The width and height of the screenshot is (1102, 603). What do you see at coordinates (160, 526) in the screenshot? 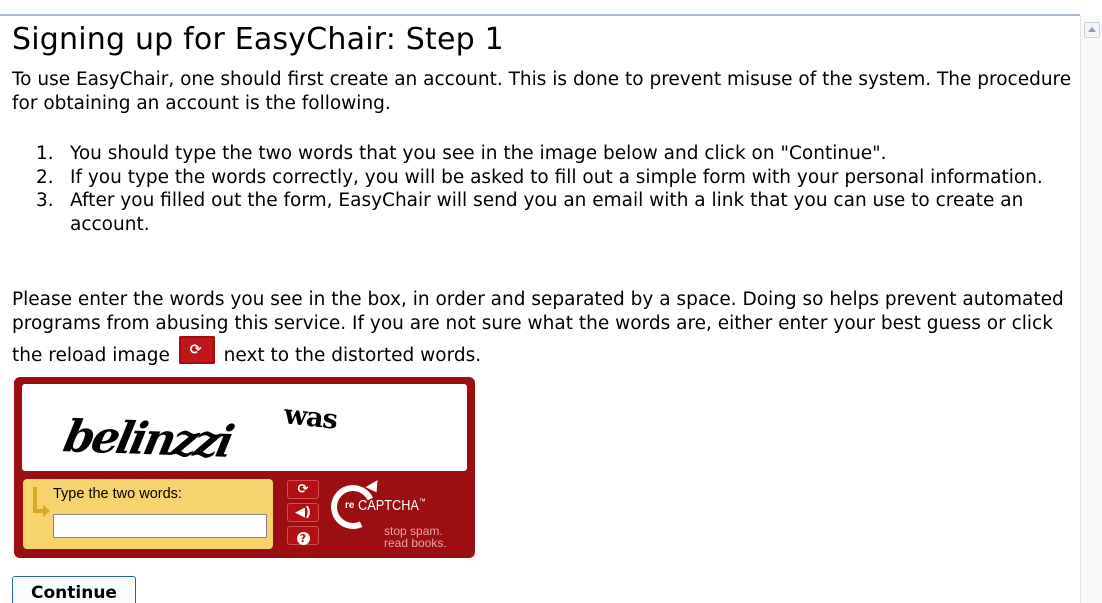
I see `captcha-response-input` at bounding box center [160, 526].